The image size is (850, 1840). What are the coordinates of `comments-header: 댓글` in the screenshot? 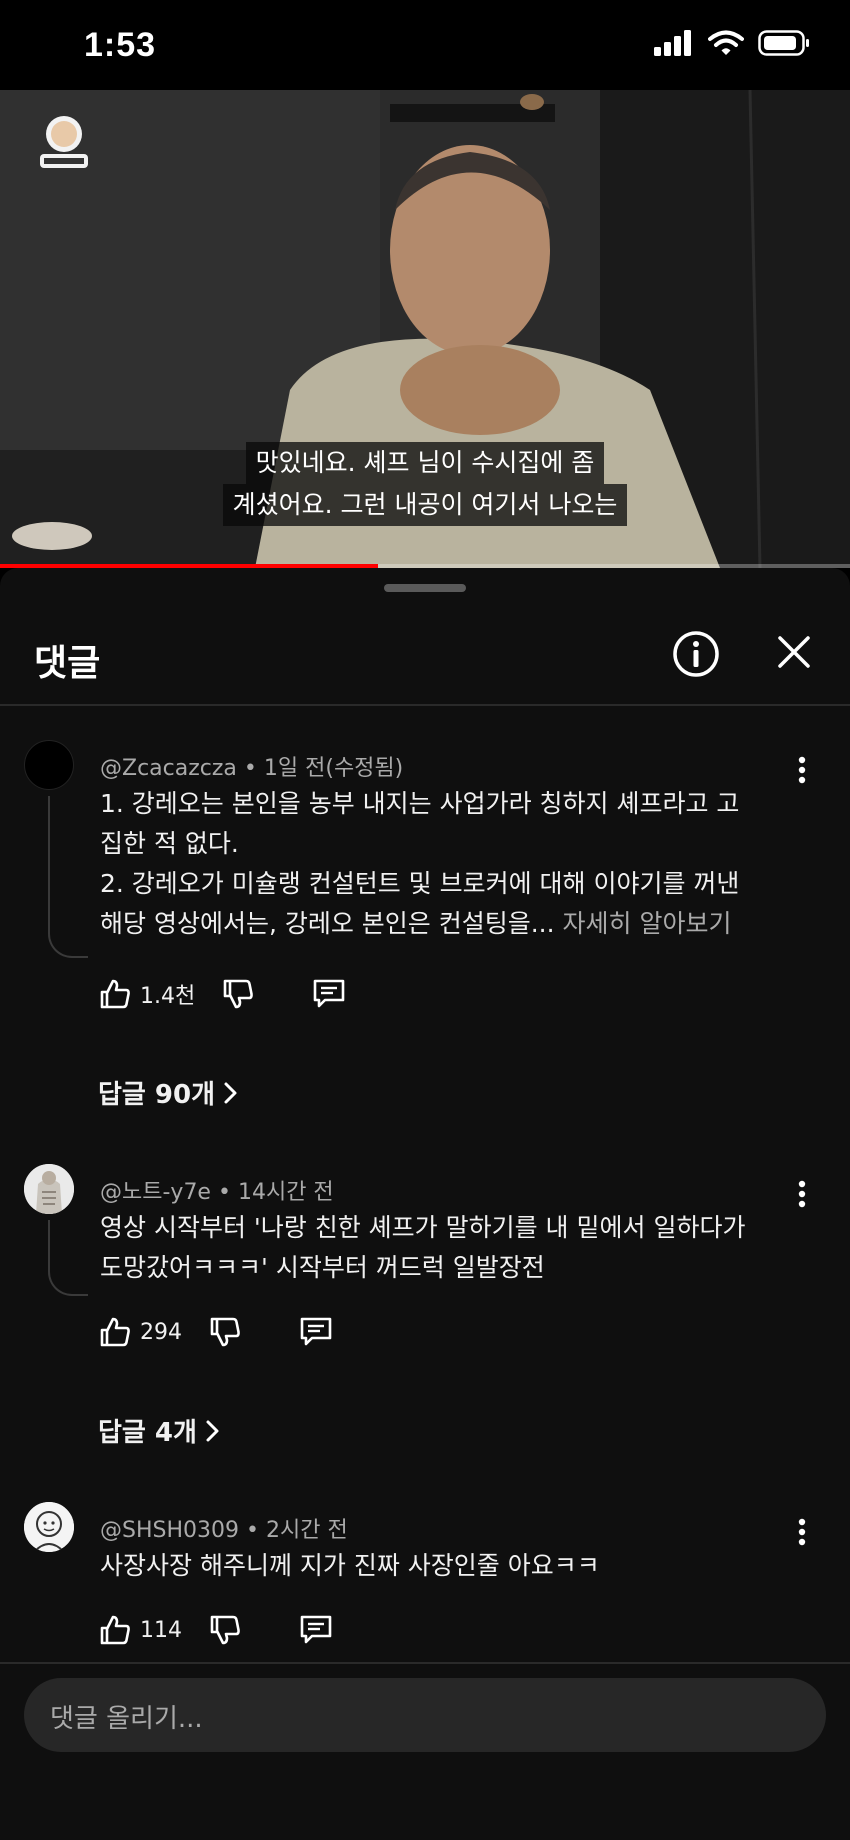 It's located at (425, 659).